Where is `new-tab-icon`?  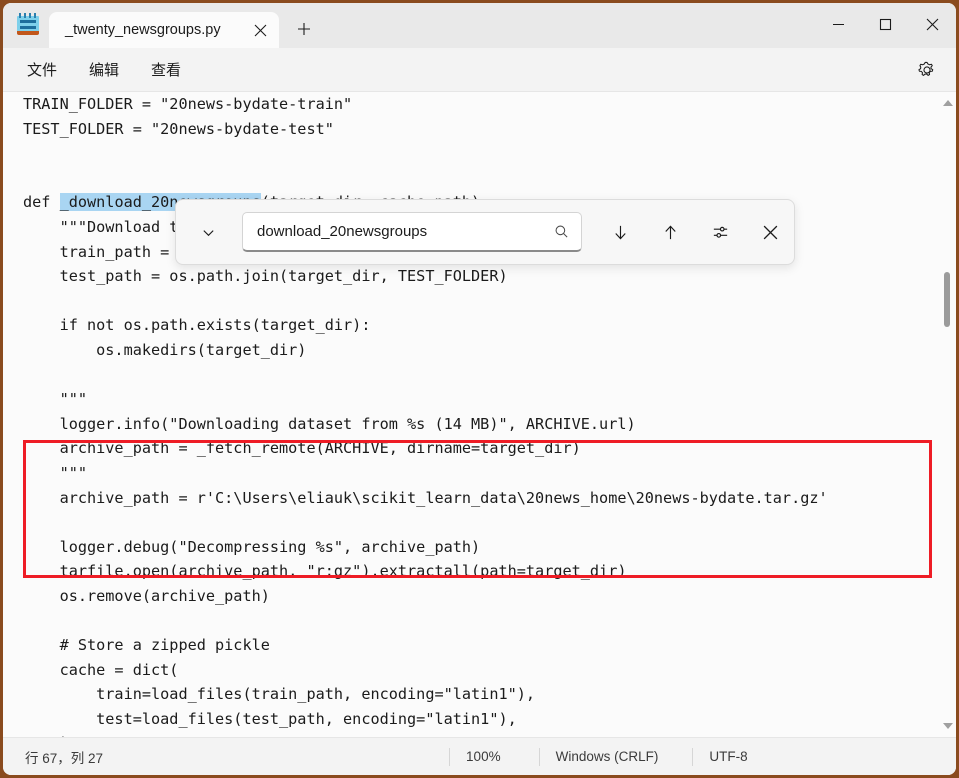 new-tab-icon is located at coordinates (304, 29).